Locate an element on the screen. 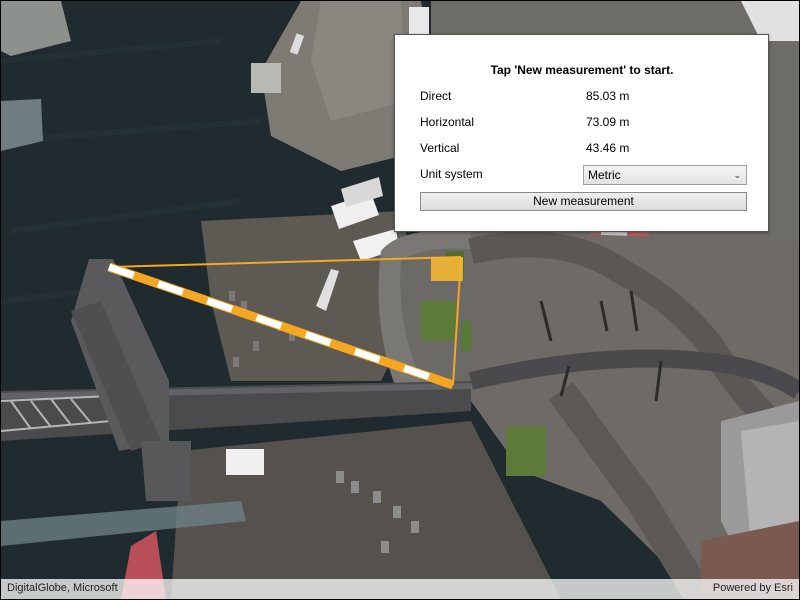  direct-value: 85.03 m is located at coordinates (608, 96).